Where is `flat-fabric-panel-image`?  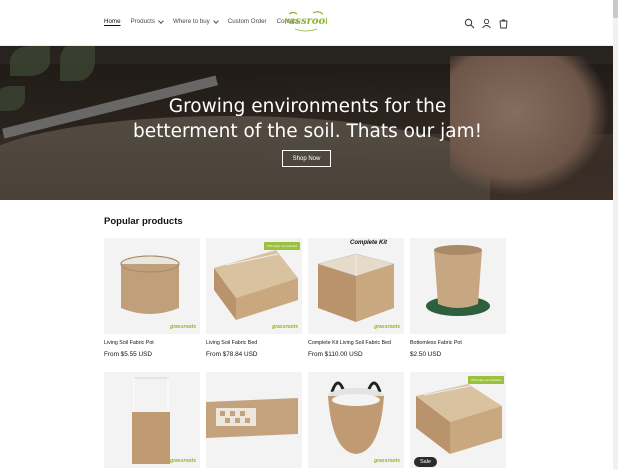 flat-fabric-panel-image is located at coordinates (252, 418).